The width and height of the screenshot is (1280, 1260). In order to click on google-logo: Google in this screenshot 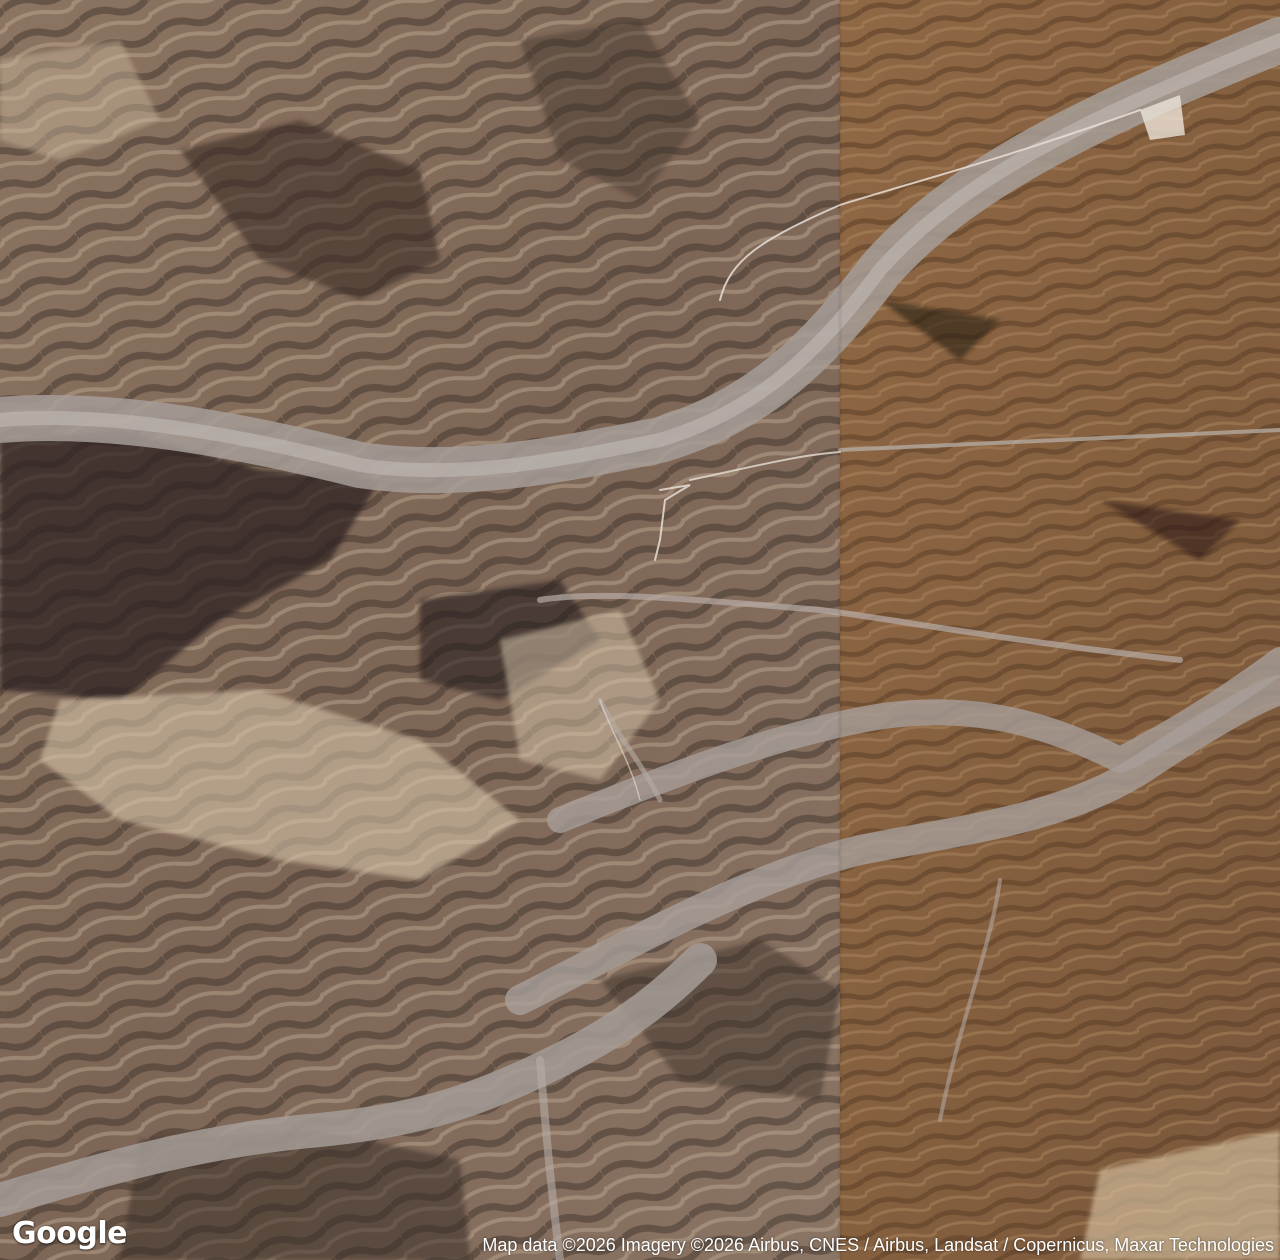, I will do `click(69, 1233)`.